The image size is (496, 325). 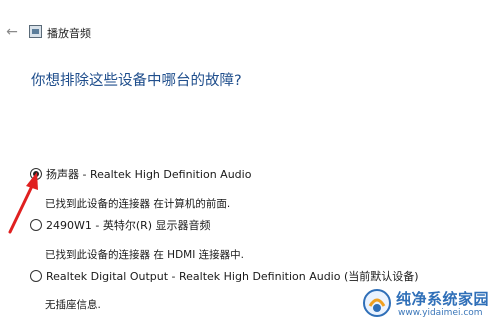 I want to click on radio-button-selected, so click(x=36, y=174).